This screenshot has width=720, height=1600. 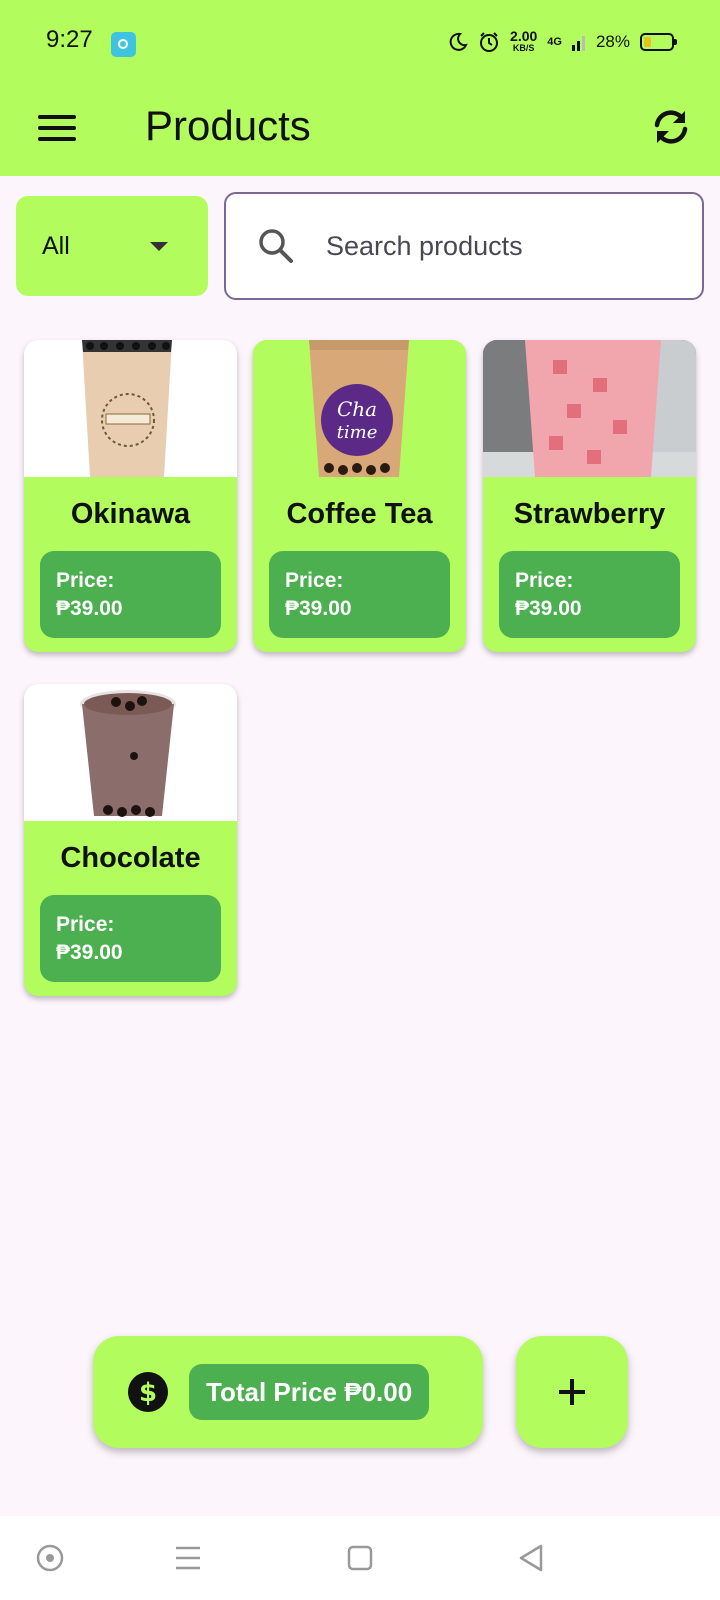 I want to click on product-name: Chocolate, so click(x=130, y=858).